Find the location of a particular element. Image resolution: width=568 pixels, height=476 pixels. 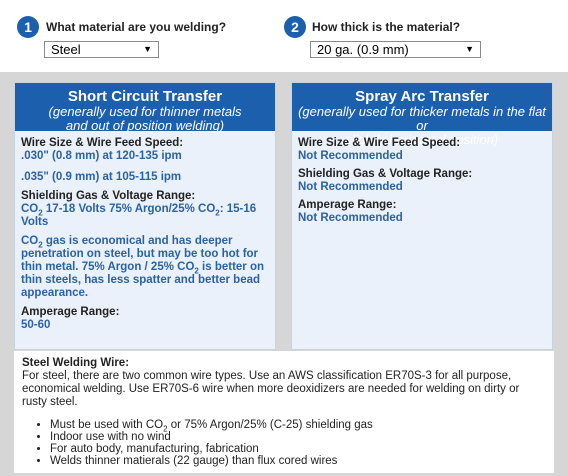

sa-gas-label: Shielding Gas & Voltage Range: is located at coordinates (385, 174).